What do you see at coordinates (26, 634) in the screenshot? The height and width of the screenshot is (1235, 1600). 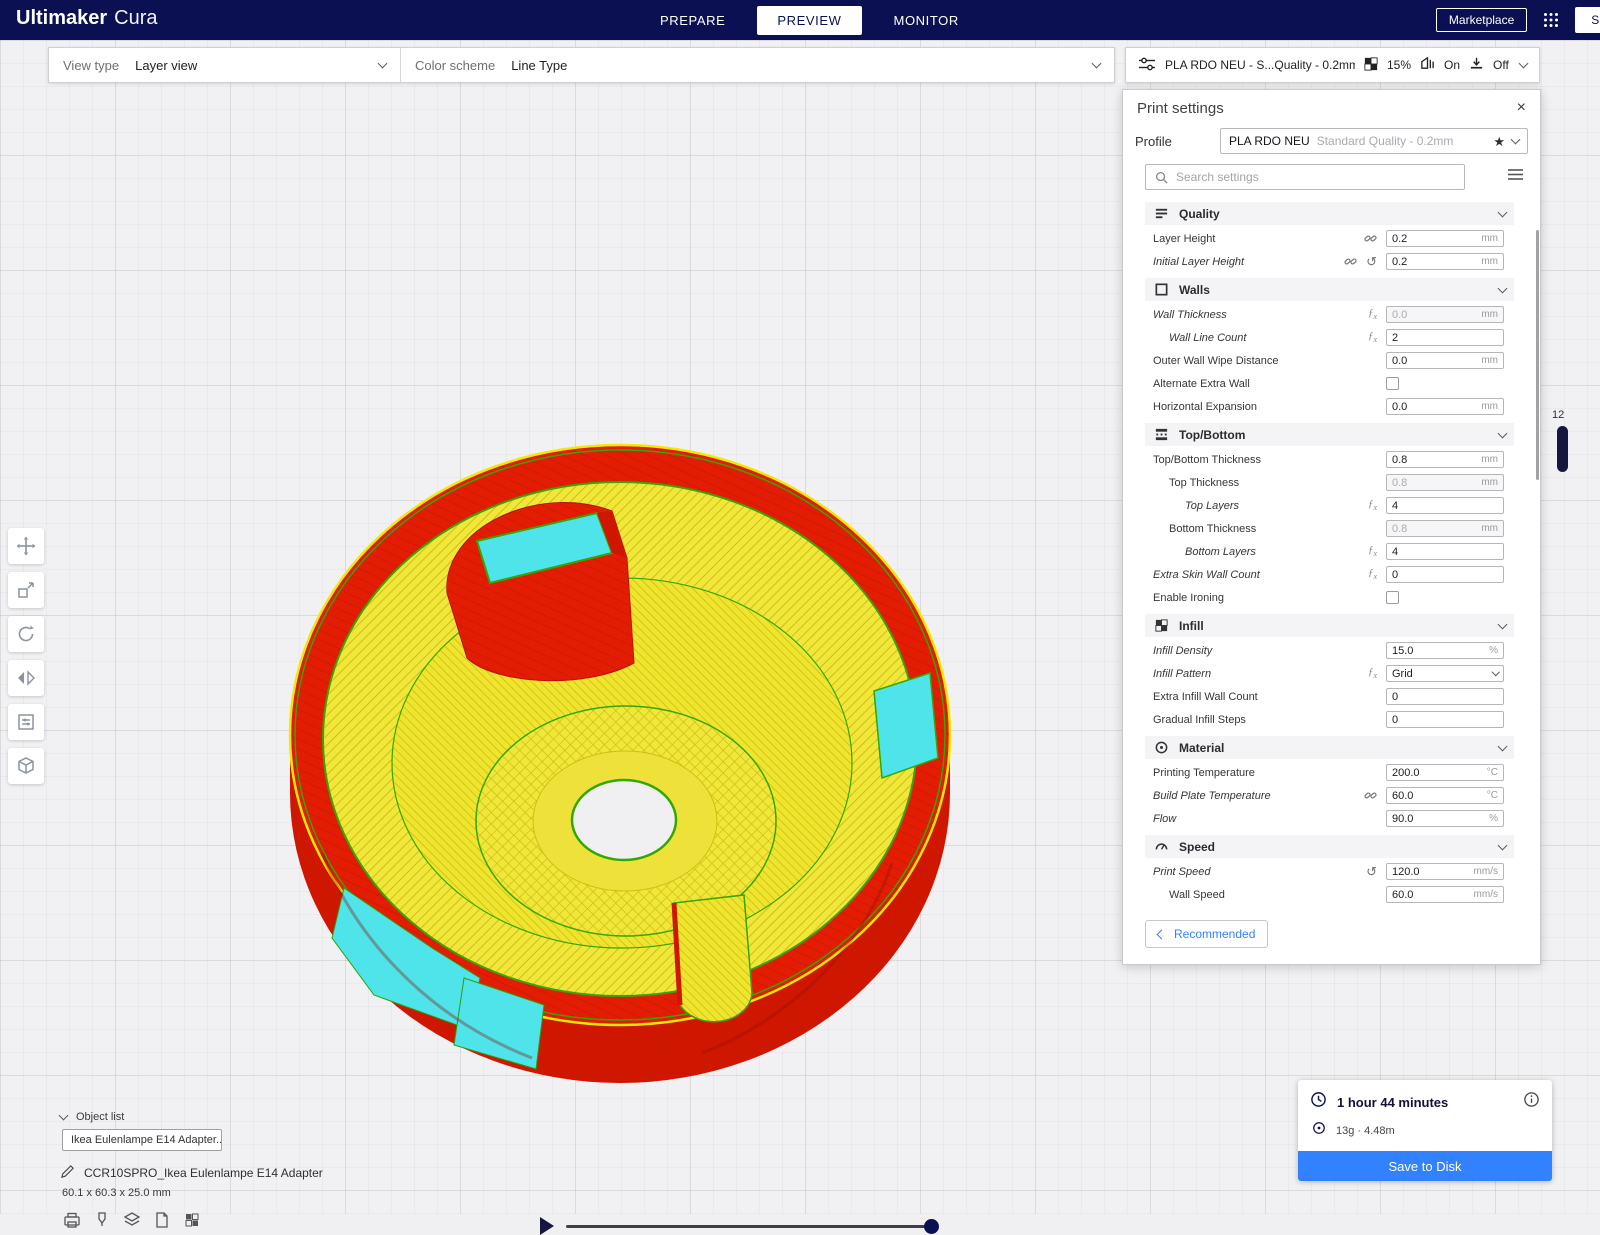 I see `rotate-tool-button` at bounding box center [26, 634].